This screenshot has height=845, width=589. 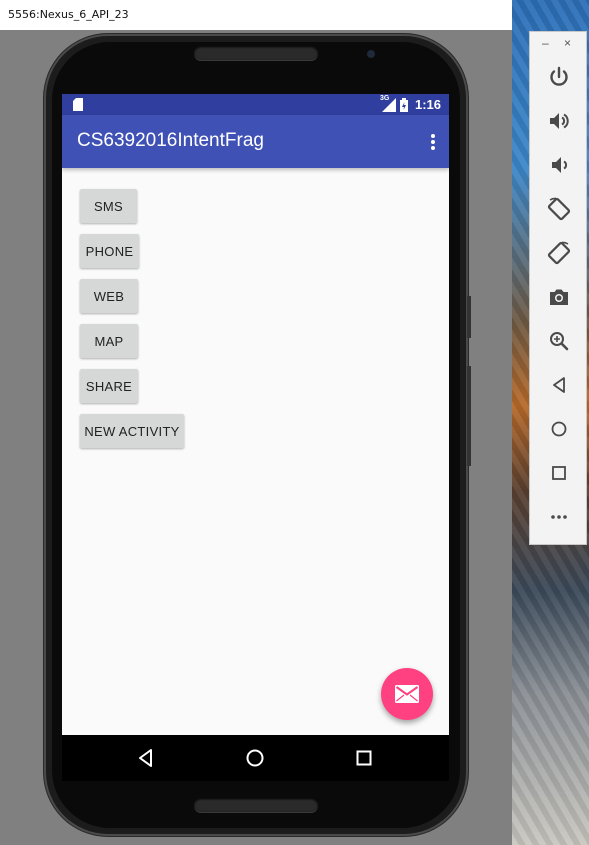 What do you see at coordinates (256, 805) in the screenshot?
I see `bottom-speaker` at bounding box center [256, 805].